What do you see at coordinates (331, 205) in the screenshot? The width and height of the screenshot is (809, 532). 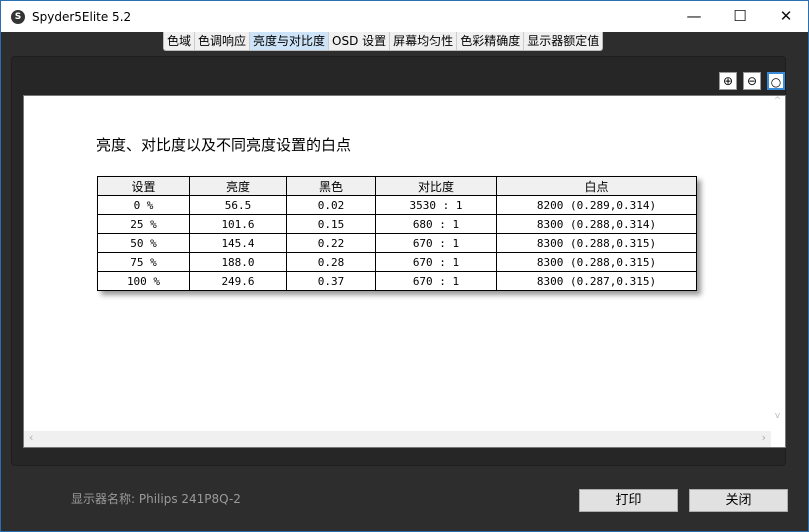 I see `table-cell: 0.02` at bounding box center [331, 205].